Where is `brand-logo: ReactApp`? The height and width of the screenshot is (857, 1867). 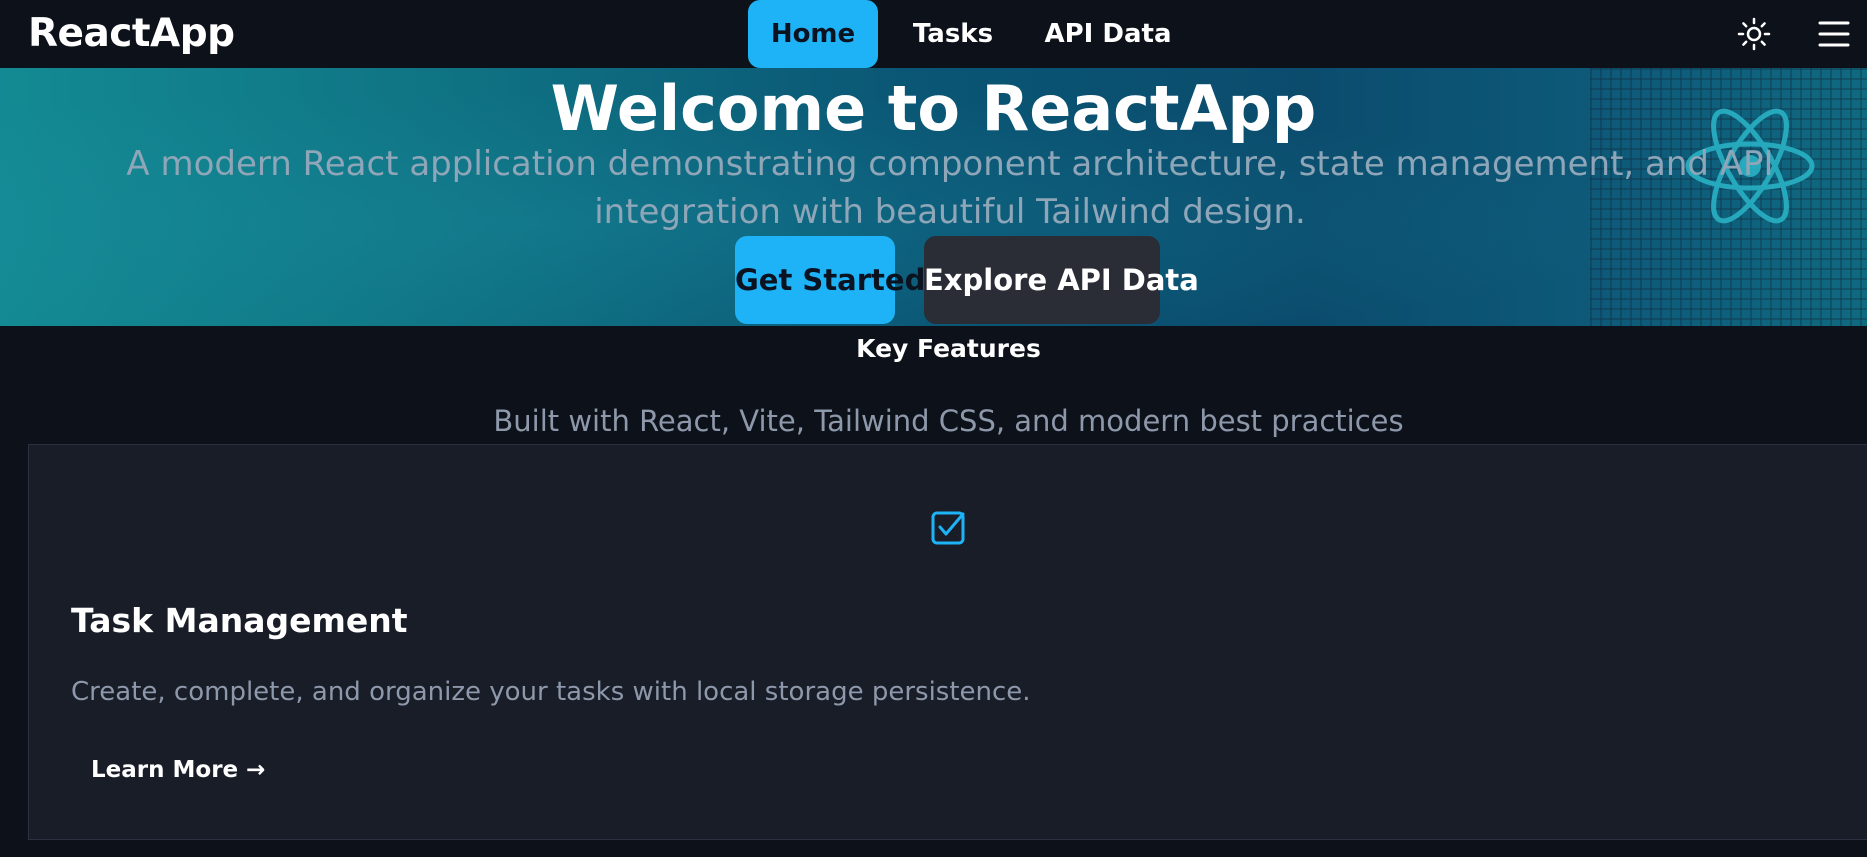
brand-logo: ReactApp is located at coordinates (131, 33).